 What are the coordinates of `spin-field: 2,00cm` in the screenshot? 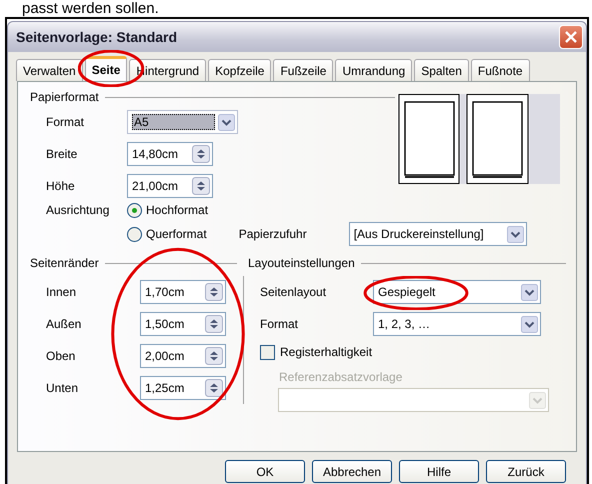 It's located at (183, 356).